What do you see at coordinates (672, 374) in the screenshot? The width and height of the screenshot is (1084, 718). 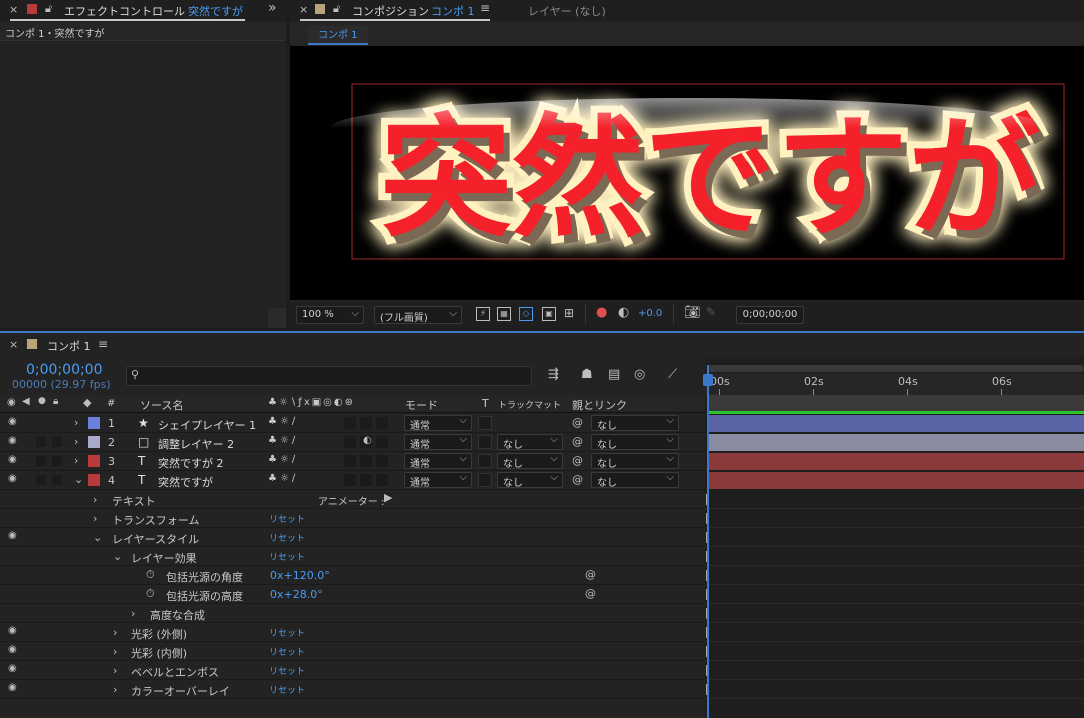 I see `graph-editor-icon: ⟋` at bounding box center [672, 374].